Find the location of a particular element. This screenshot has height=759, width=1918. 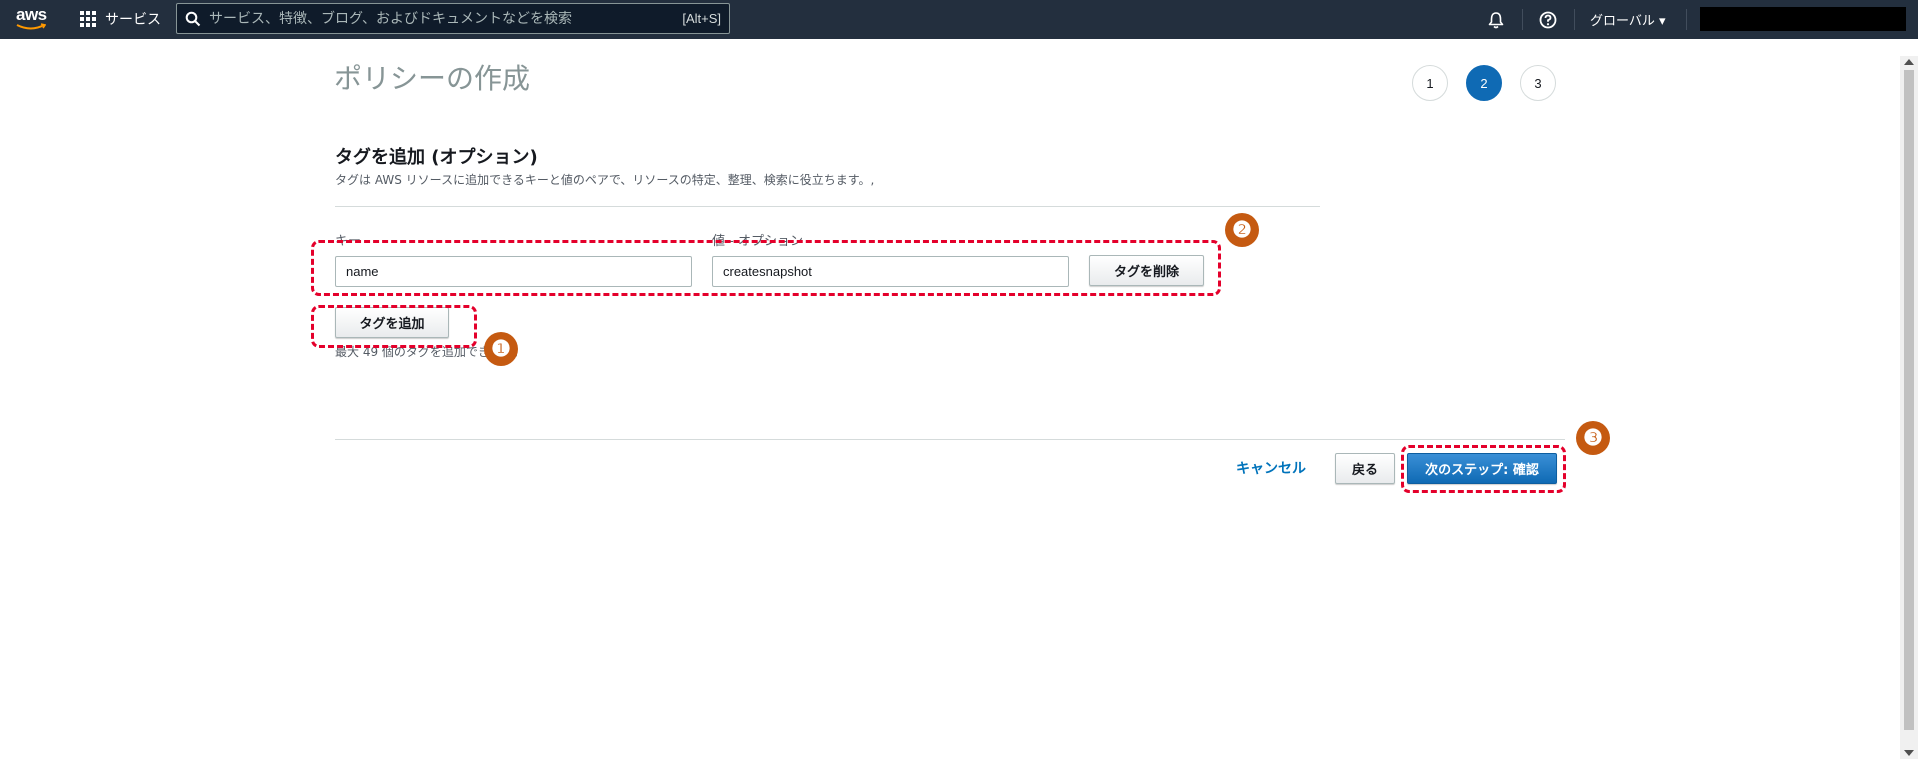

back-button: 戻る is located at coordinates (1365, 468).